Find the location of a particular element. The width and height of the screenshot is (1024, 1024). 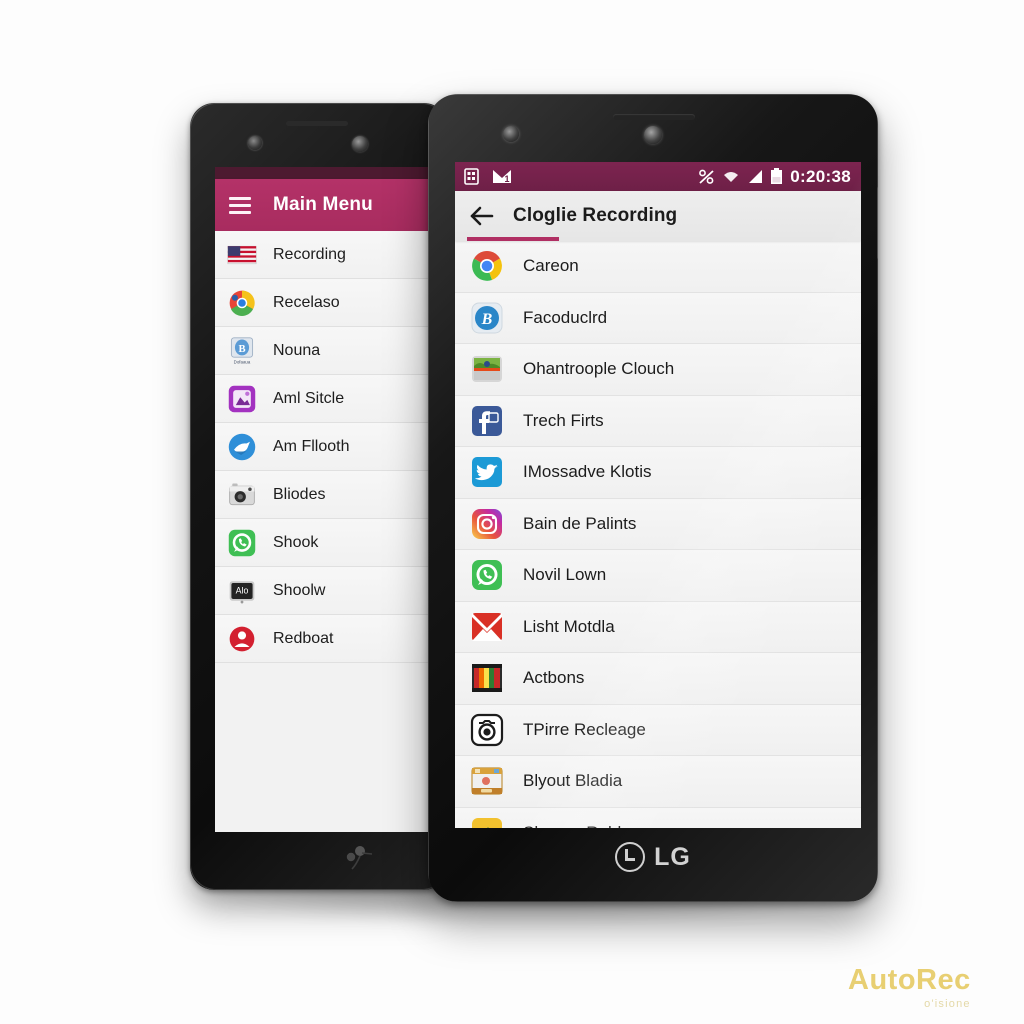

list-item-label: Actbons is located at coordinates (554, 678).